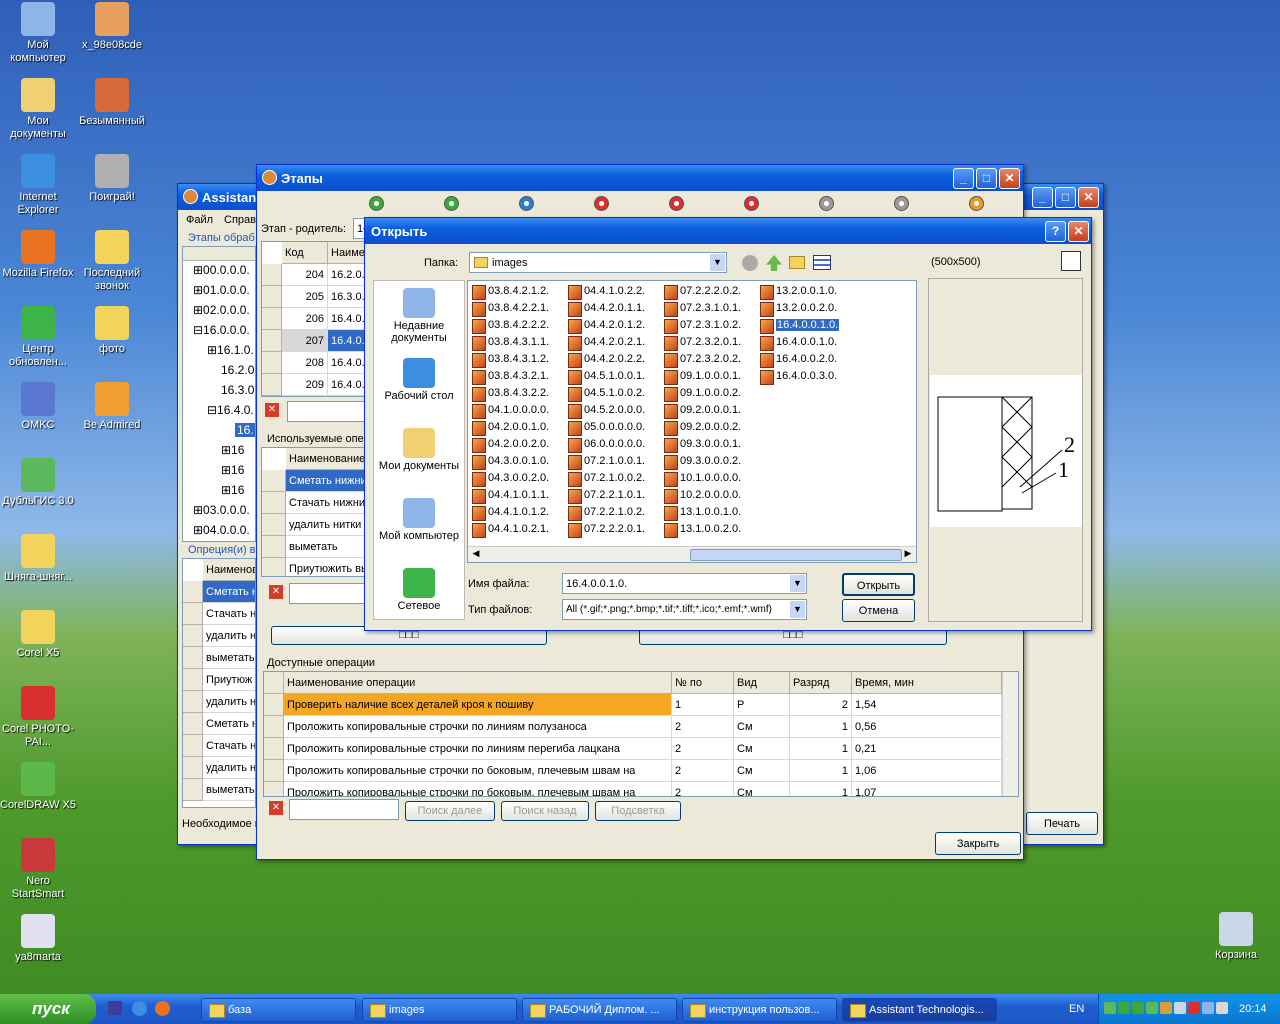  I want to click on file-item: 09.1.0.0.0.1., so click(701, 377).